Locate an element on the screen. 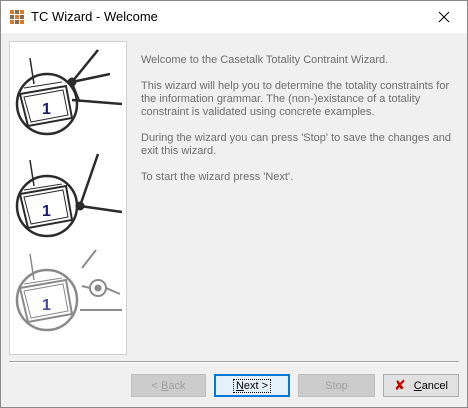 The height and width of the screenshot is (408, 468). close-button is located at coordinates (444, 17).